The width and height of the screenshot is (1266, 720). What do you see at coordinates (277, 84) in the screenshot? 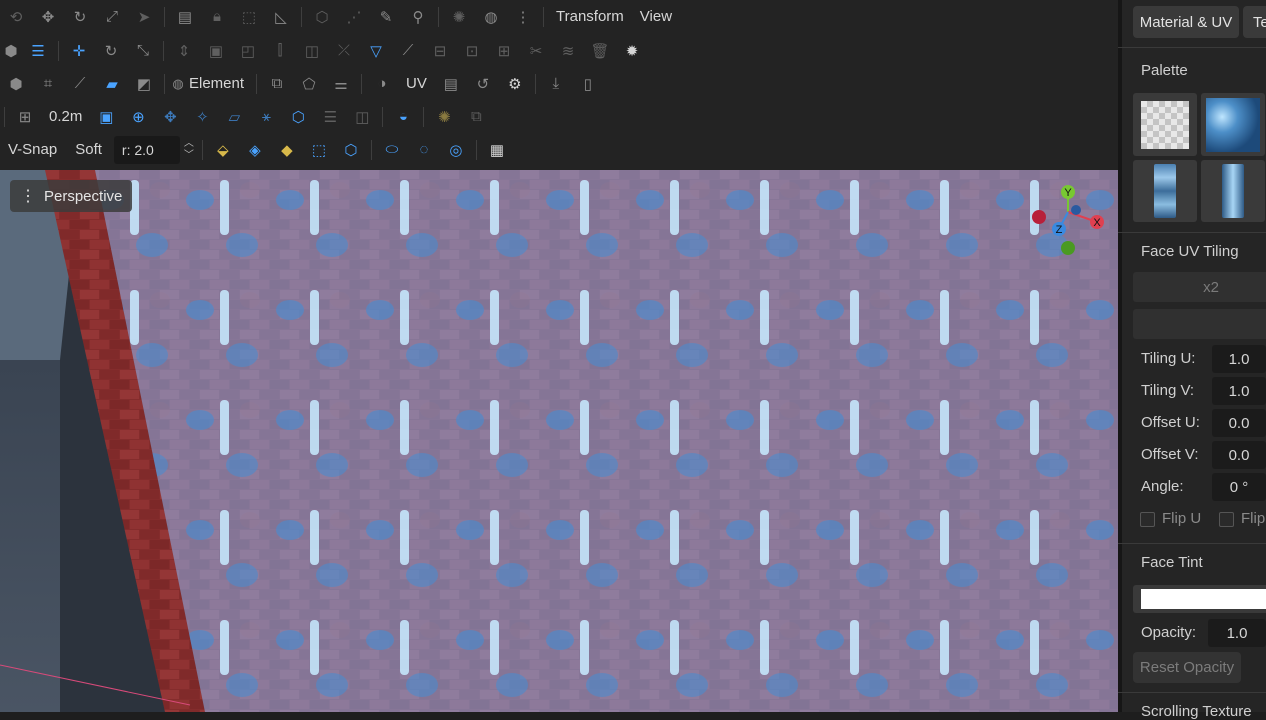
I see `box-add-icon: ⧉` at bounding box center [277, 84].